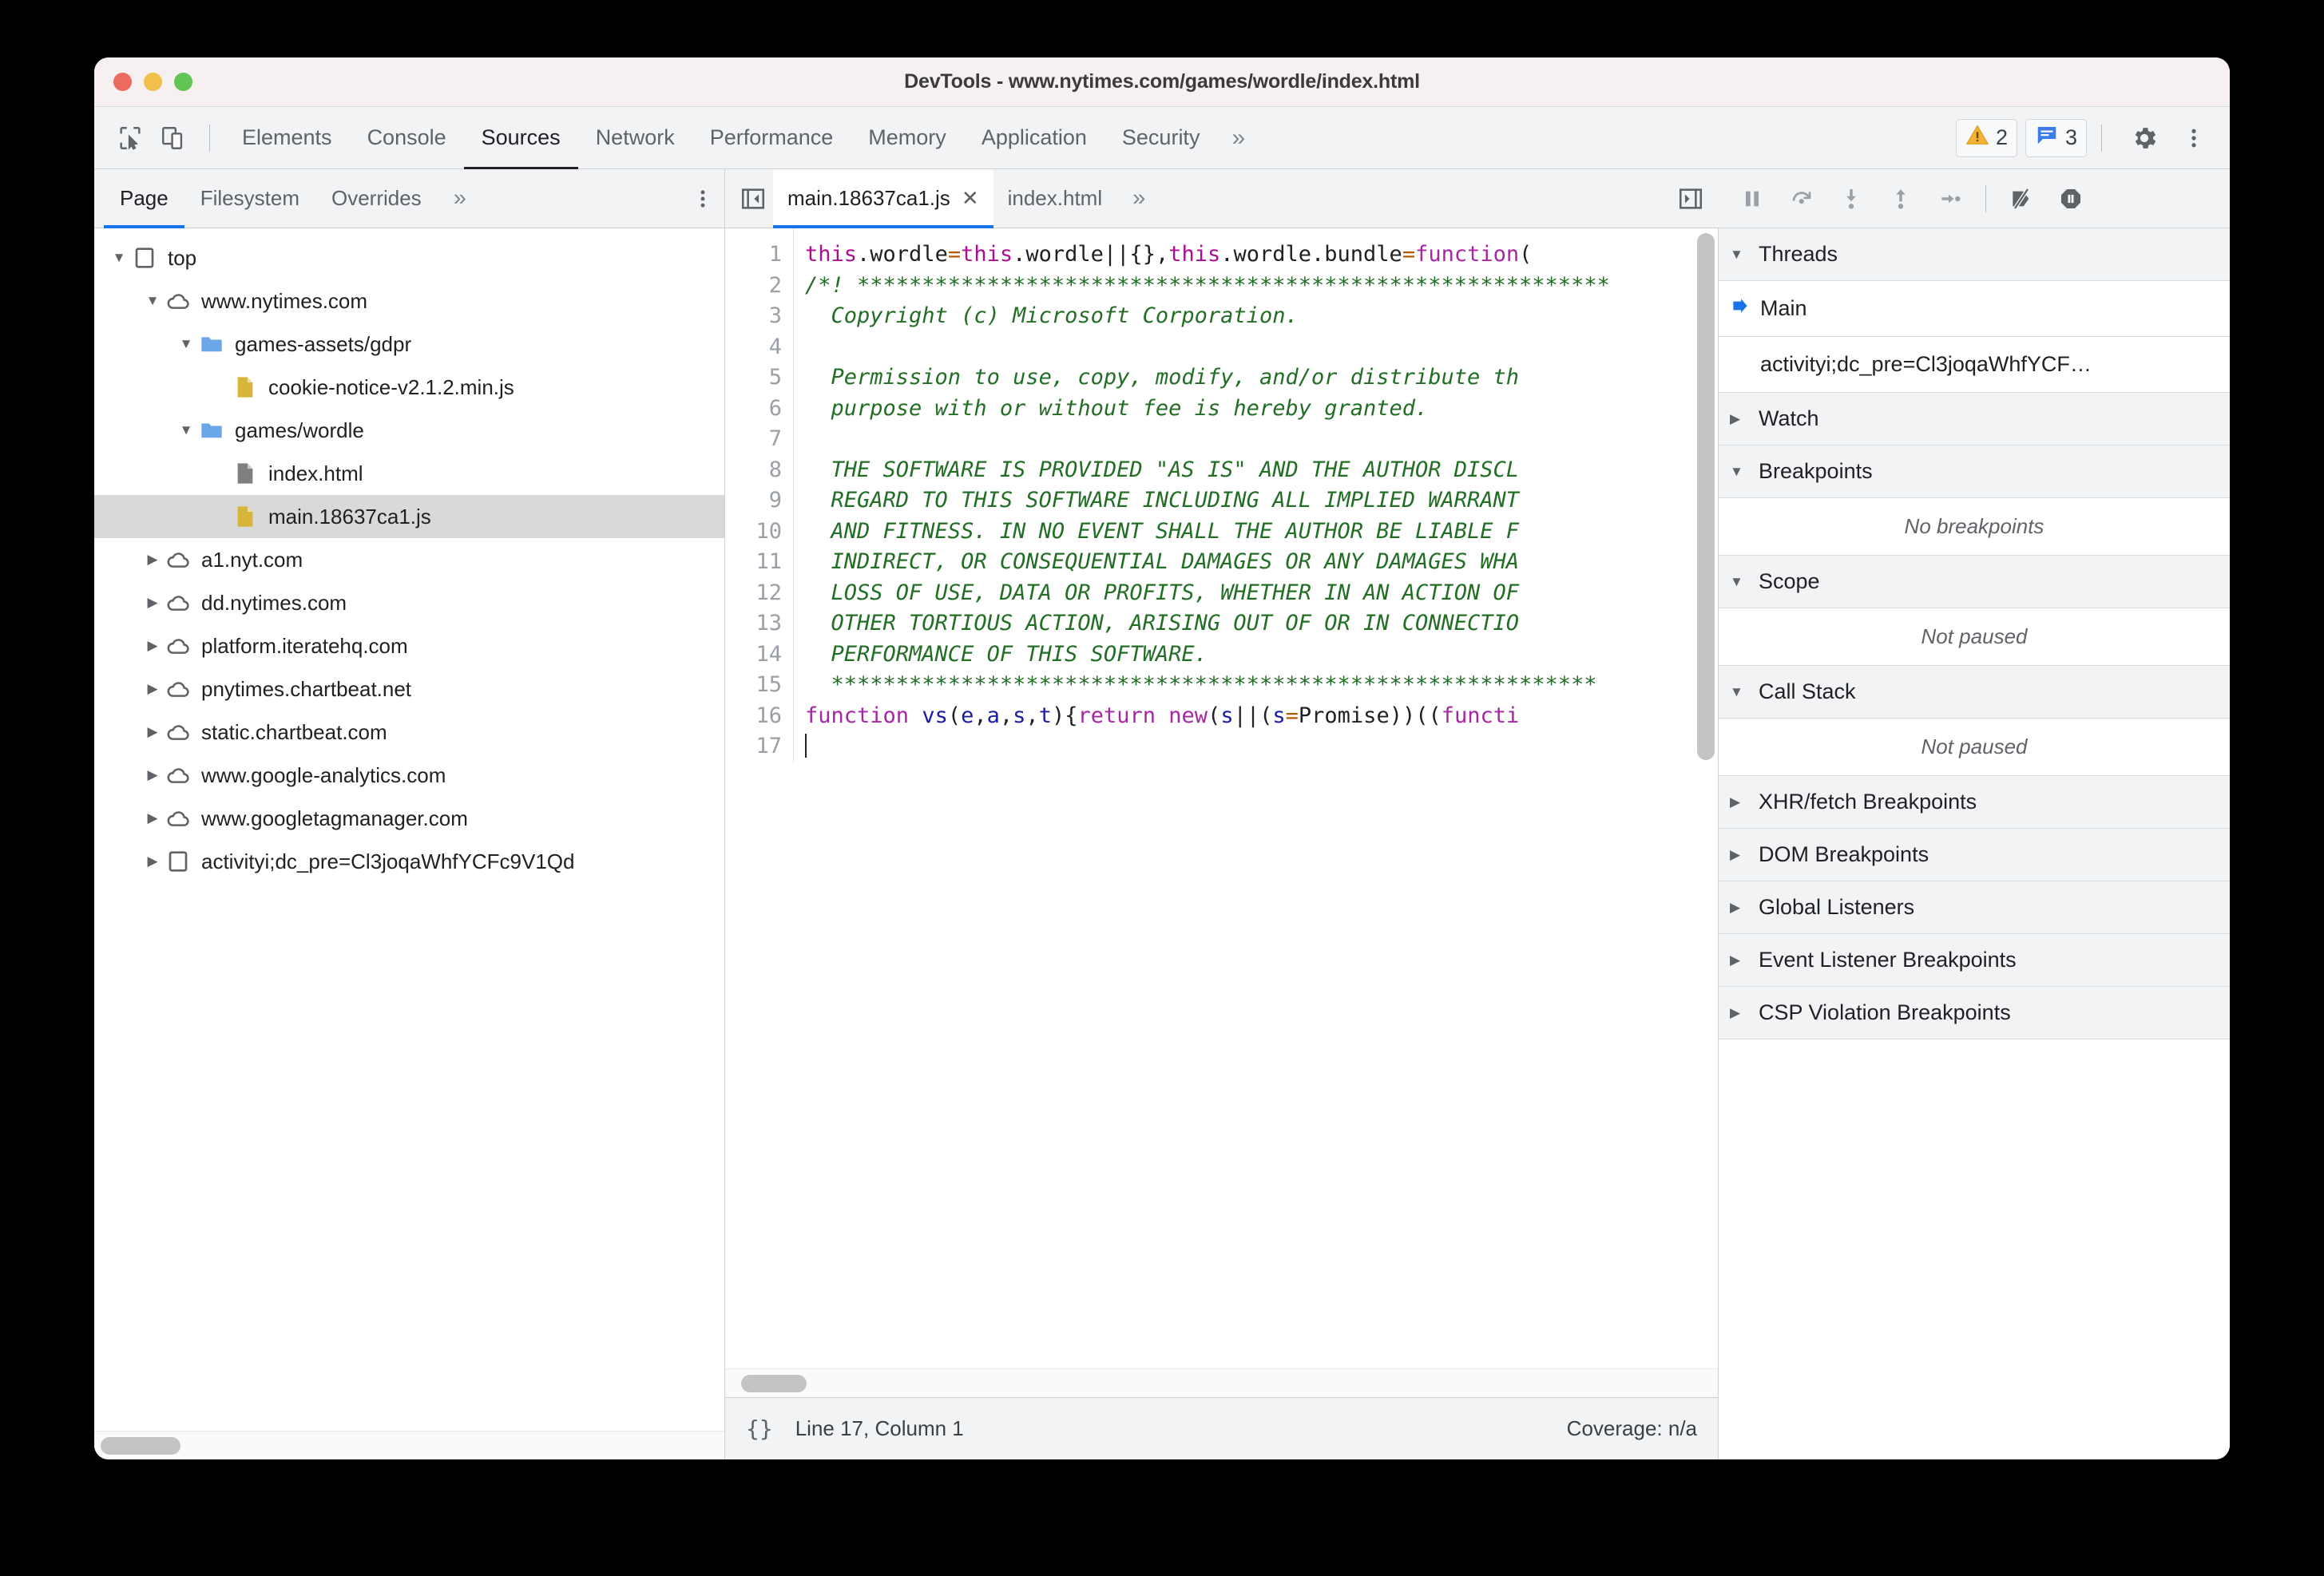 This screenshot has height=1576, width=2324. I want to click on editor-more-tabs-button: », so click(1138, 198).